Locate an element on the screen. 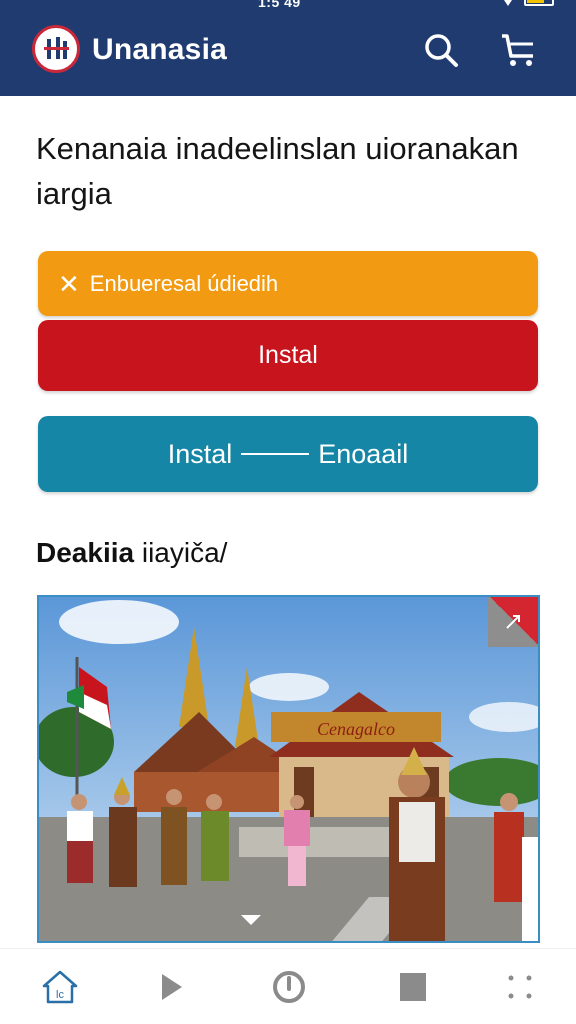 Image resolution: width=576 pixels, height=1024 pixels. close-x-icon: ✕ is located at coordinates (69, 283).